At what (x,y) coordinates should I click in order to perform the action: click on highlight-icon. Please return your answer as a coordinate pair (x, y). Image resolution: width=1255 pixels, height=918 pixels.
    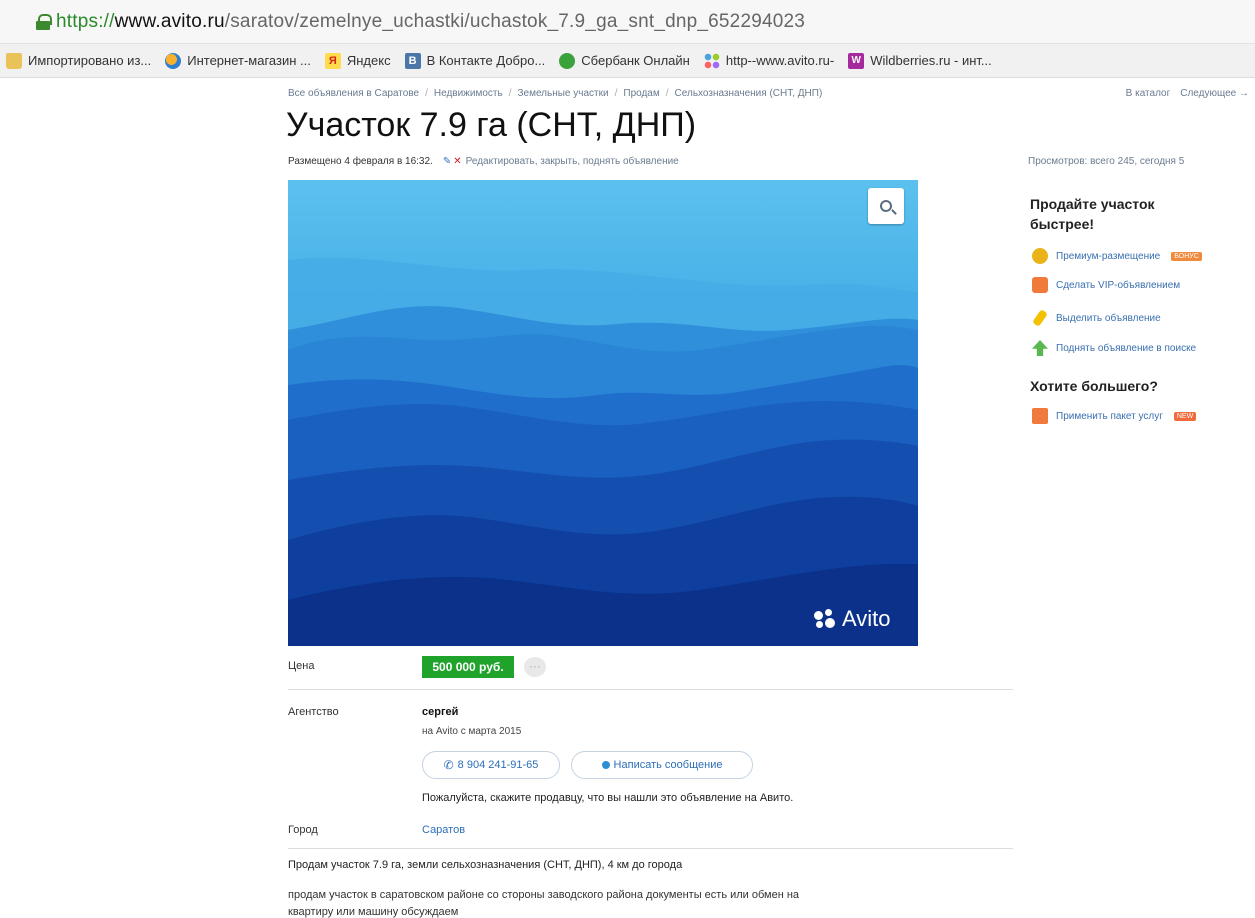
    Looking at the image, I should click on (1040, 318).